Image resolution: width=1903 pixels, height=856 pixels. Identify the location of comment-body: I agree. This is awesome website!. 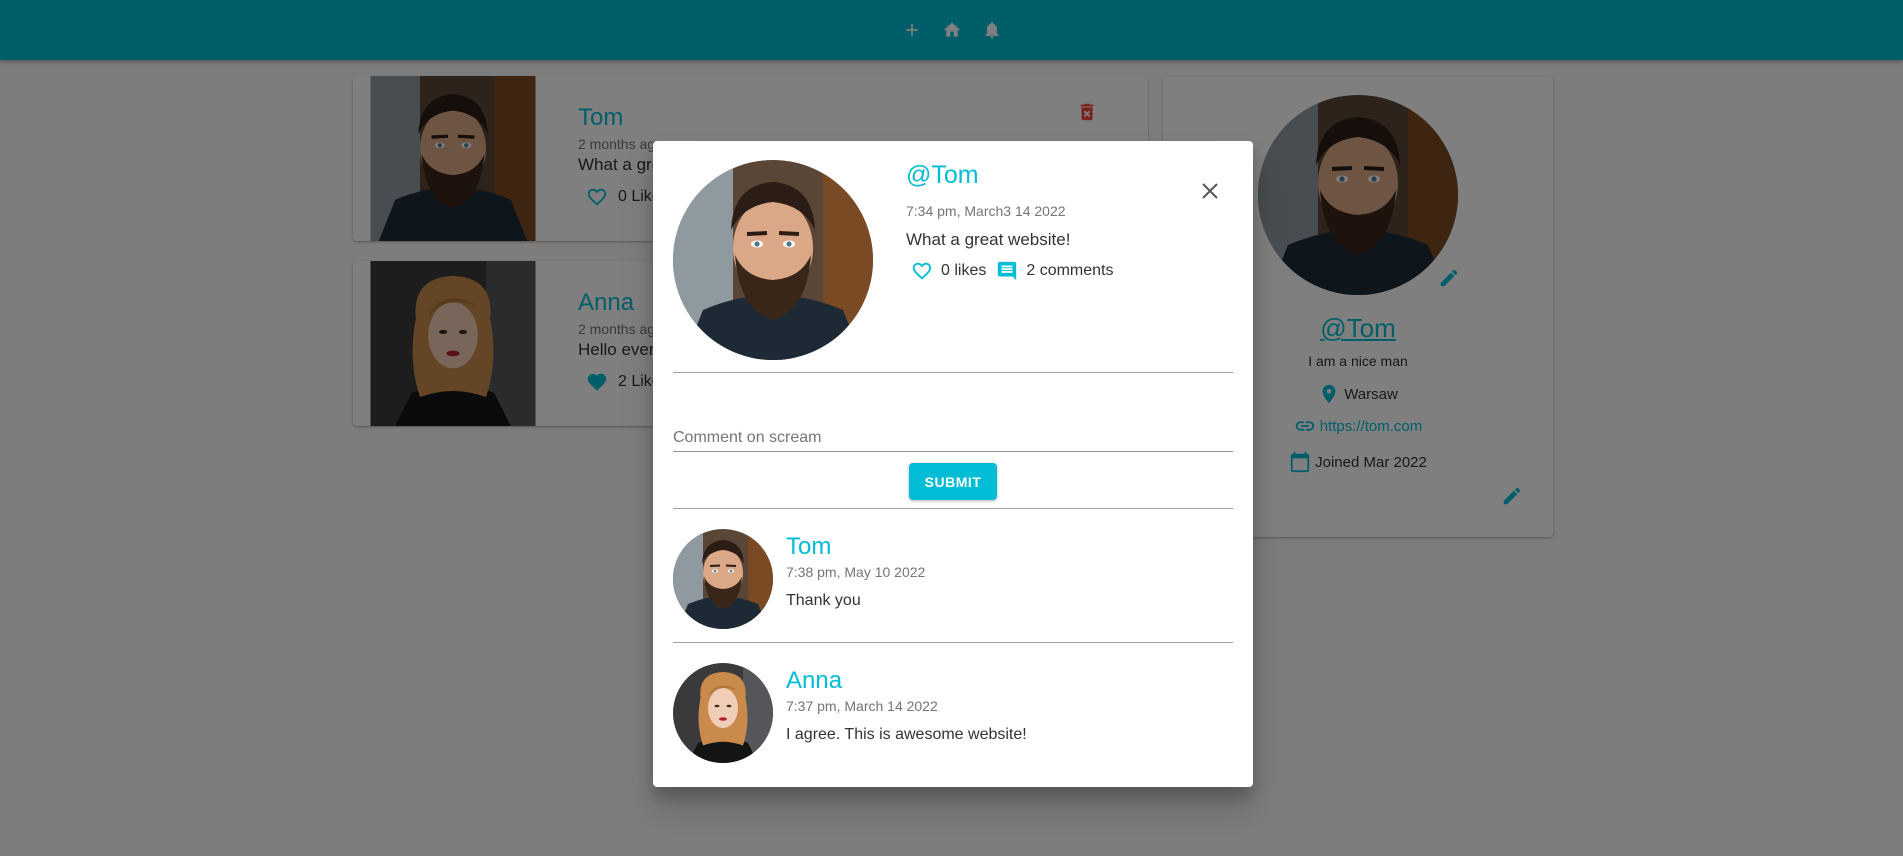
(906, 734).